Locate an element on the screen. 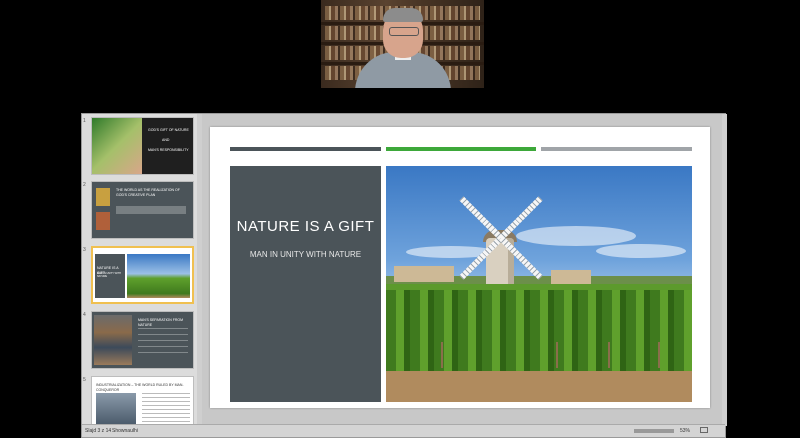 This screenshot has width=800, height=438. editor-scrollbar is located at coordinates (724, 270).